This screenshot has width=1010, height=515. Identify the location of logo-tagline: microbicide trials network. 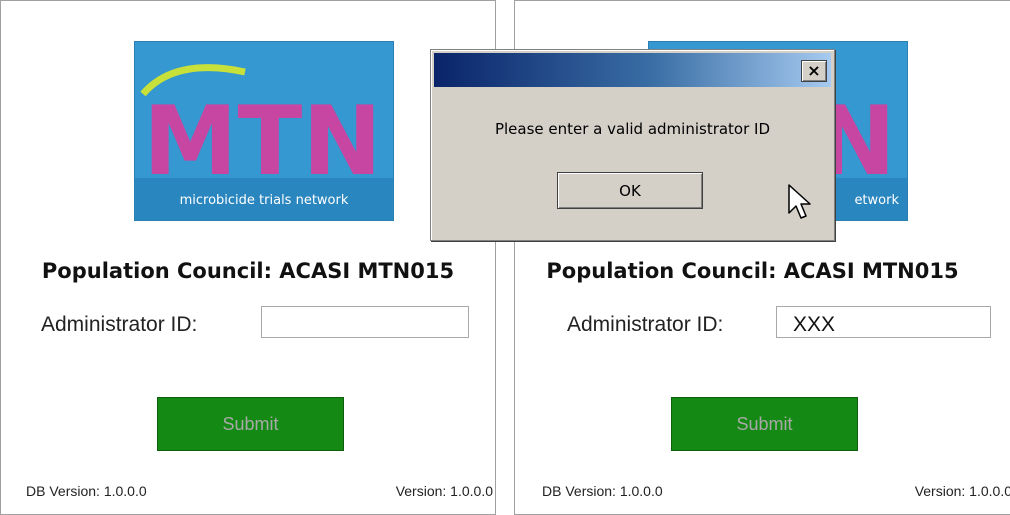
(264, 200).